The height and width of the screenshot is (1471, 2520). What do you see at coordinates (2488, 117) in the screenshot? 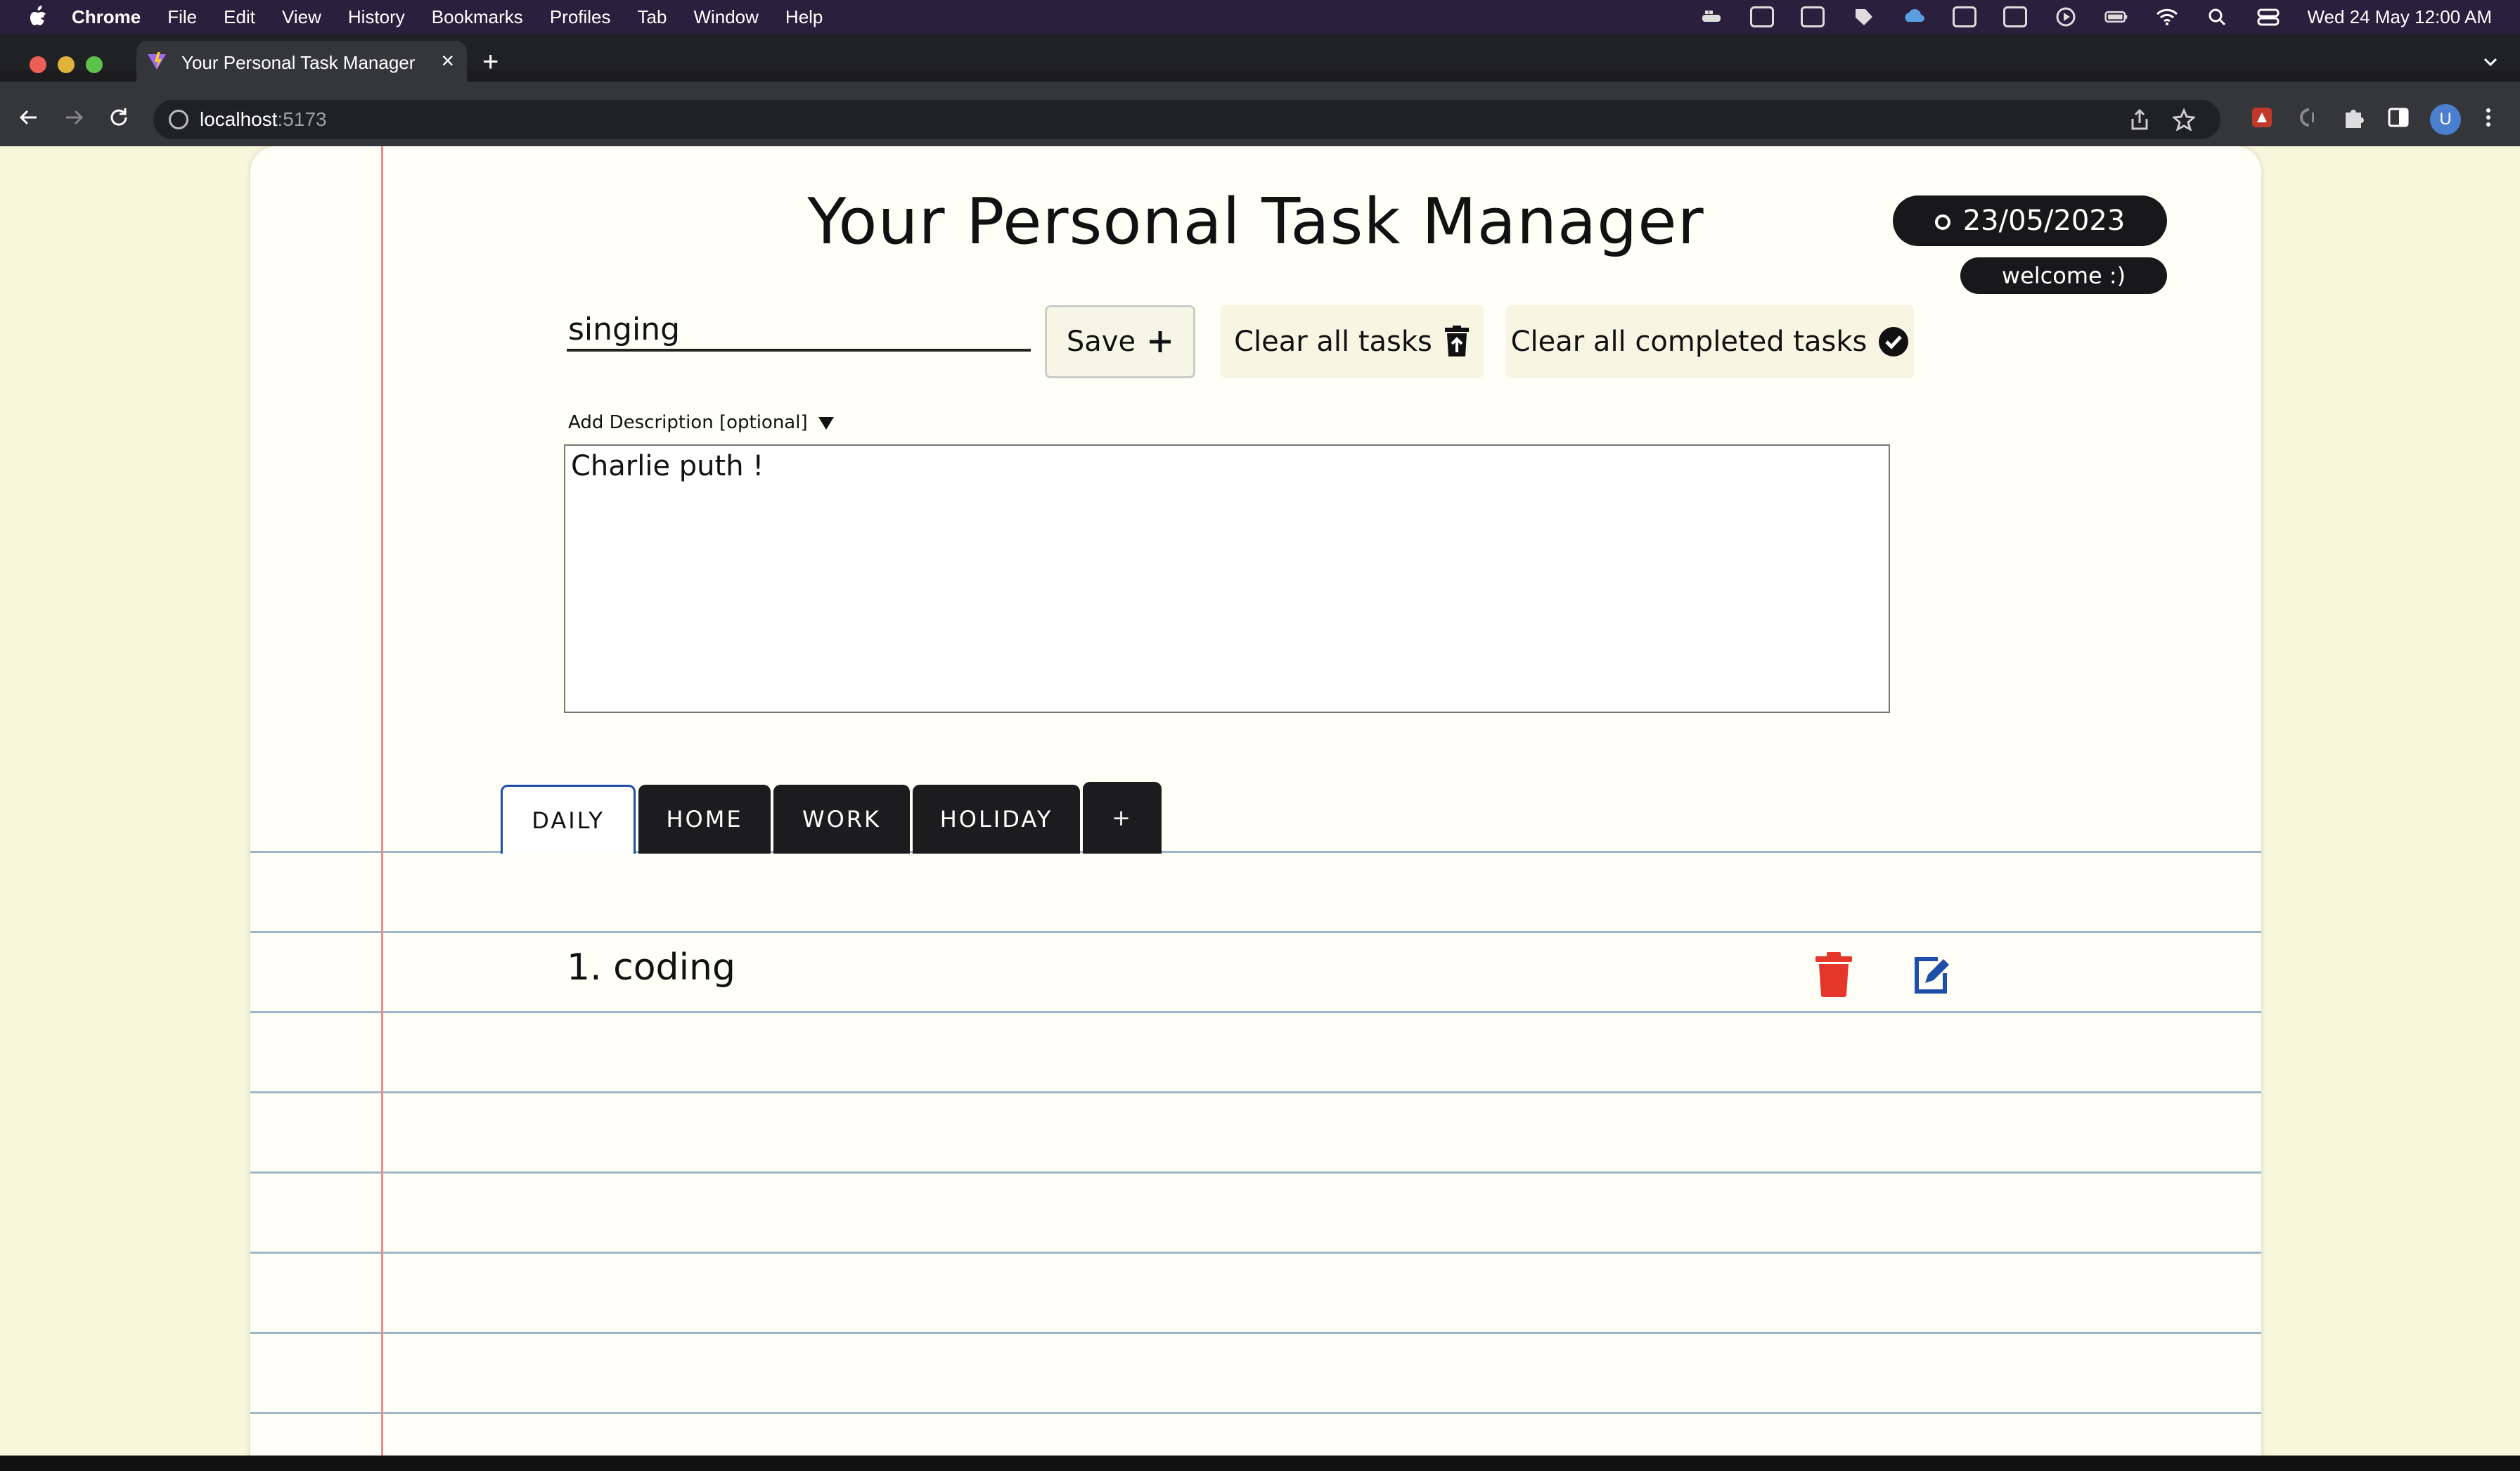
I see `more-options-icon` at bounding box center [2488, 117].